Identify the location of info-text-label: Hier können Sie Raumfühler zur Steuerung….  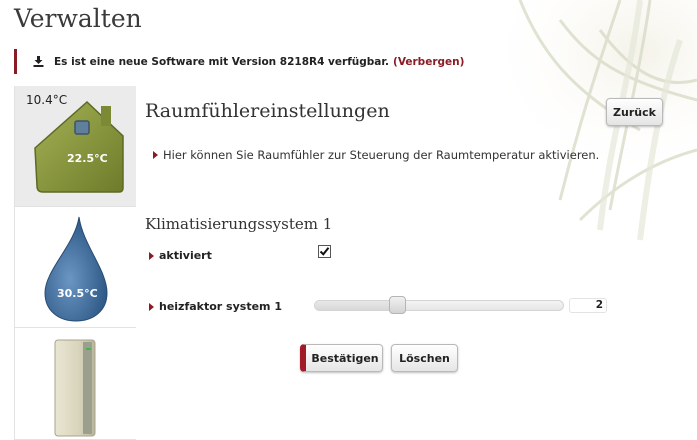
(381, 155).